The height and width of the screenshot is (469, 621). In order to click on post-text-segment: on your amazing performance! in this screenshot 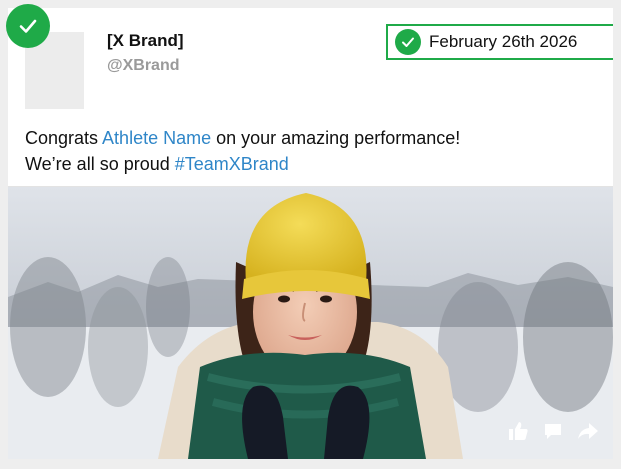, I will do `click(336, 138)`.